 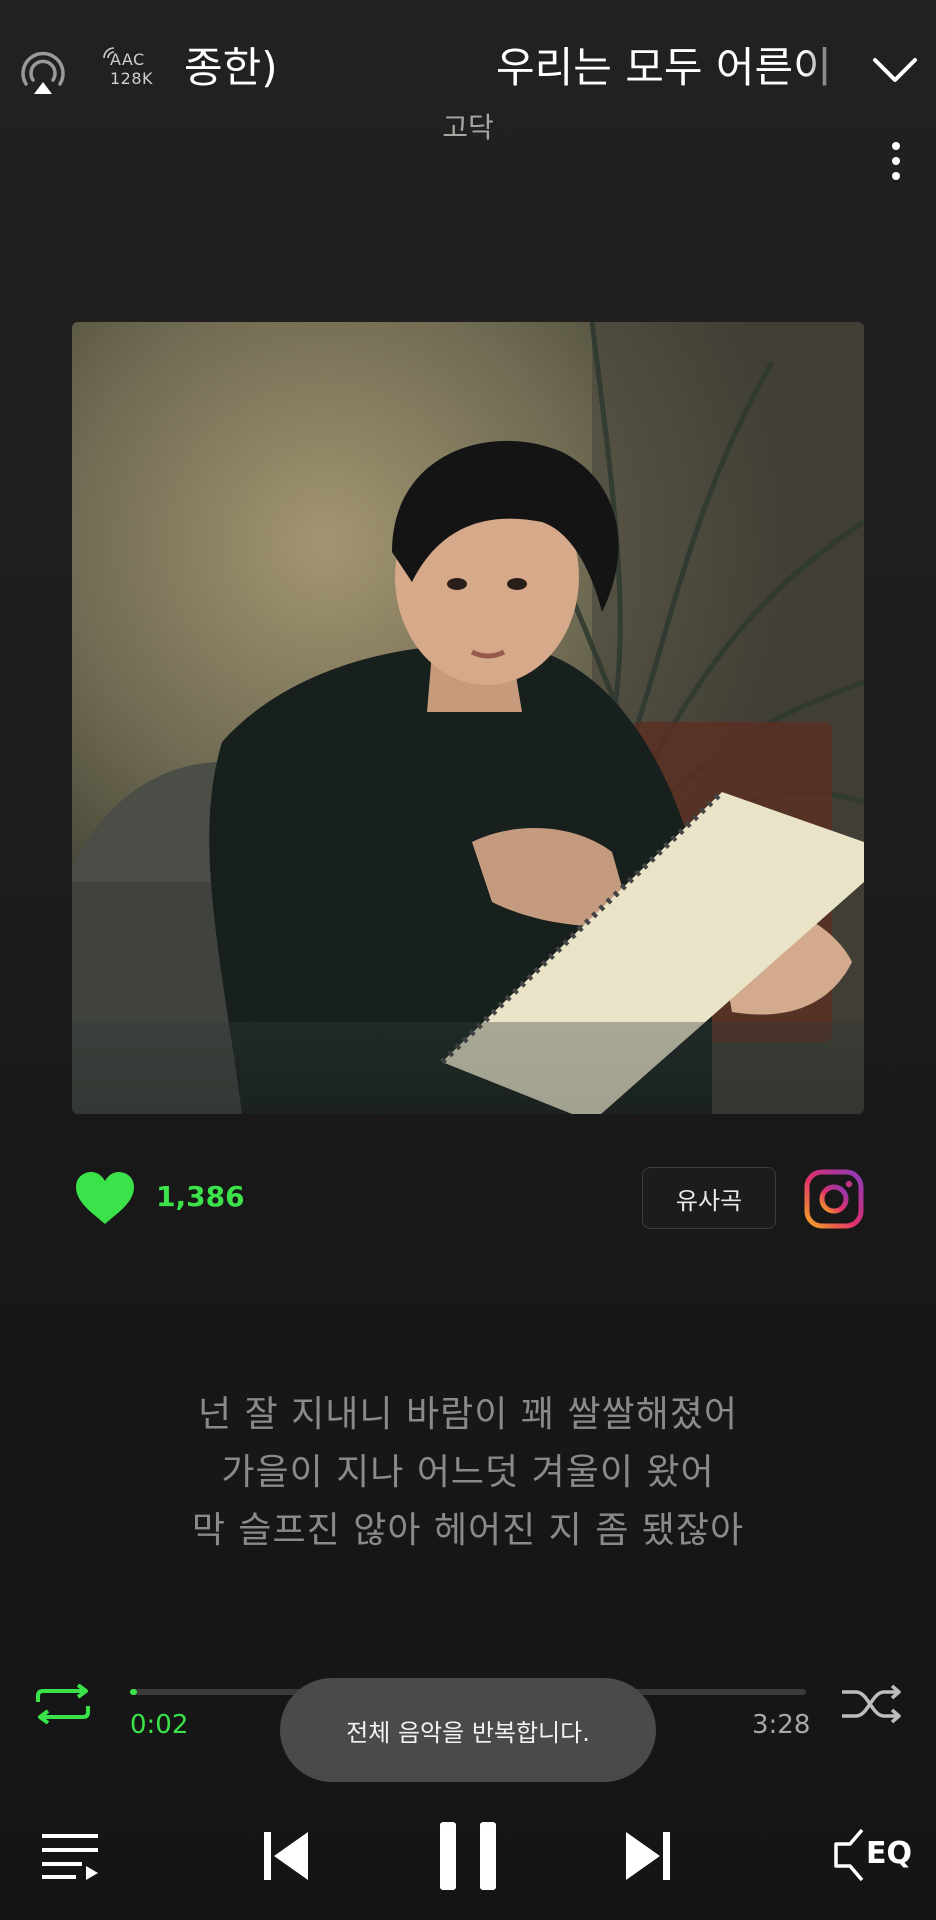 What do you see at coordinates (468, 126) in the screenshot?
I see `artist-name: 고닥` at bounding box center [468, 126].